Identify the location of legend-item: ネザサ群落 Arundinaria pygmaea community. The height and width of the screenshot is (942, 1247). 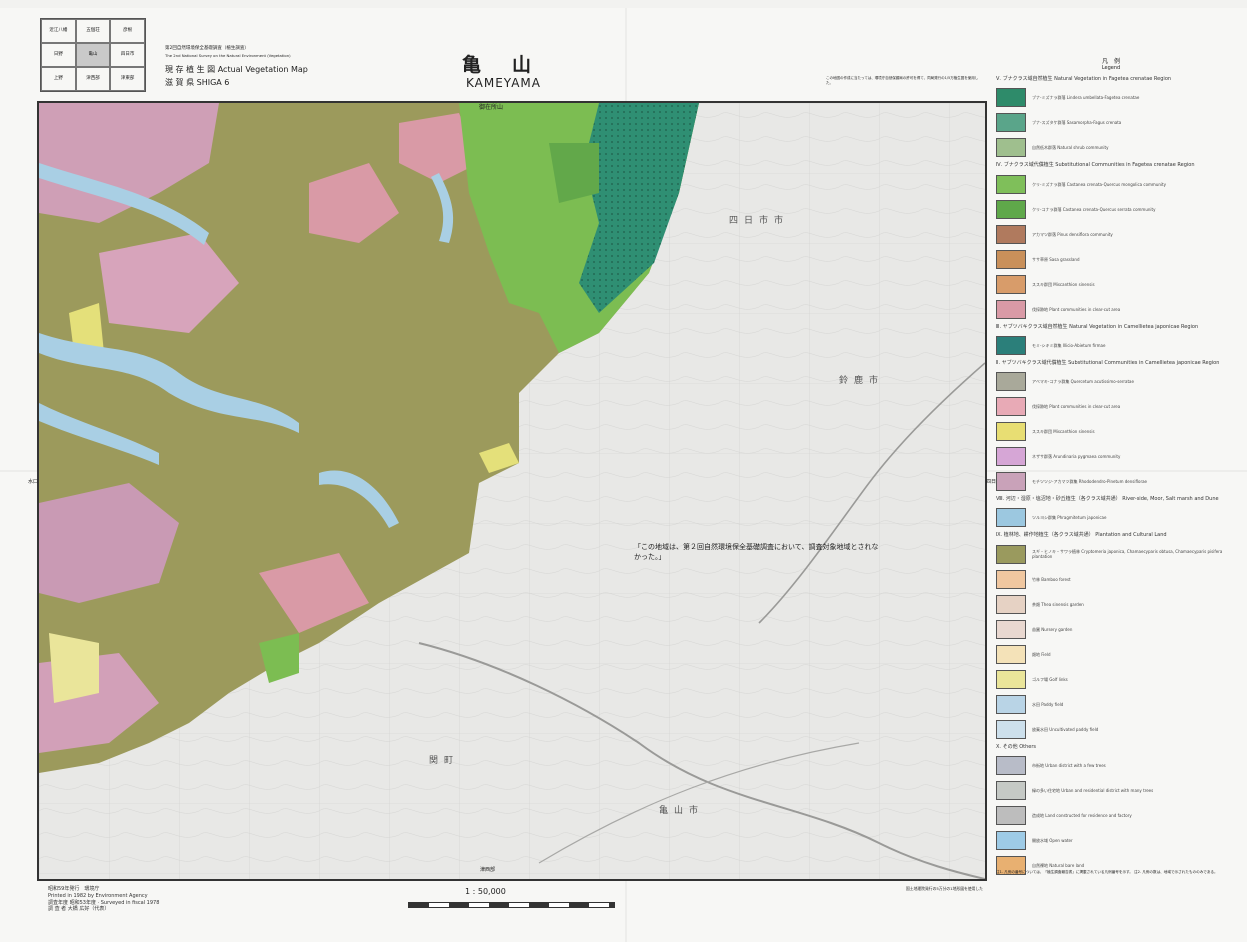
(1111, 456).